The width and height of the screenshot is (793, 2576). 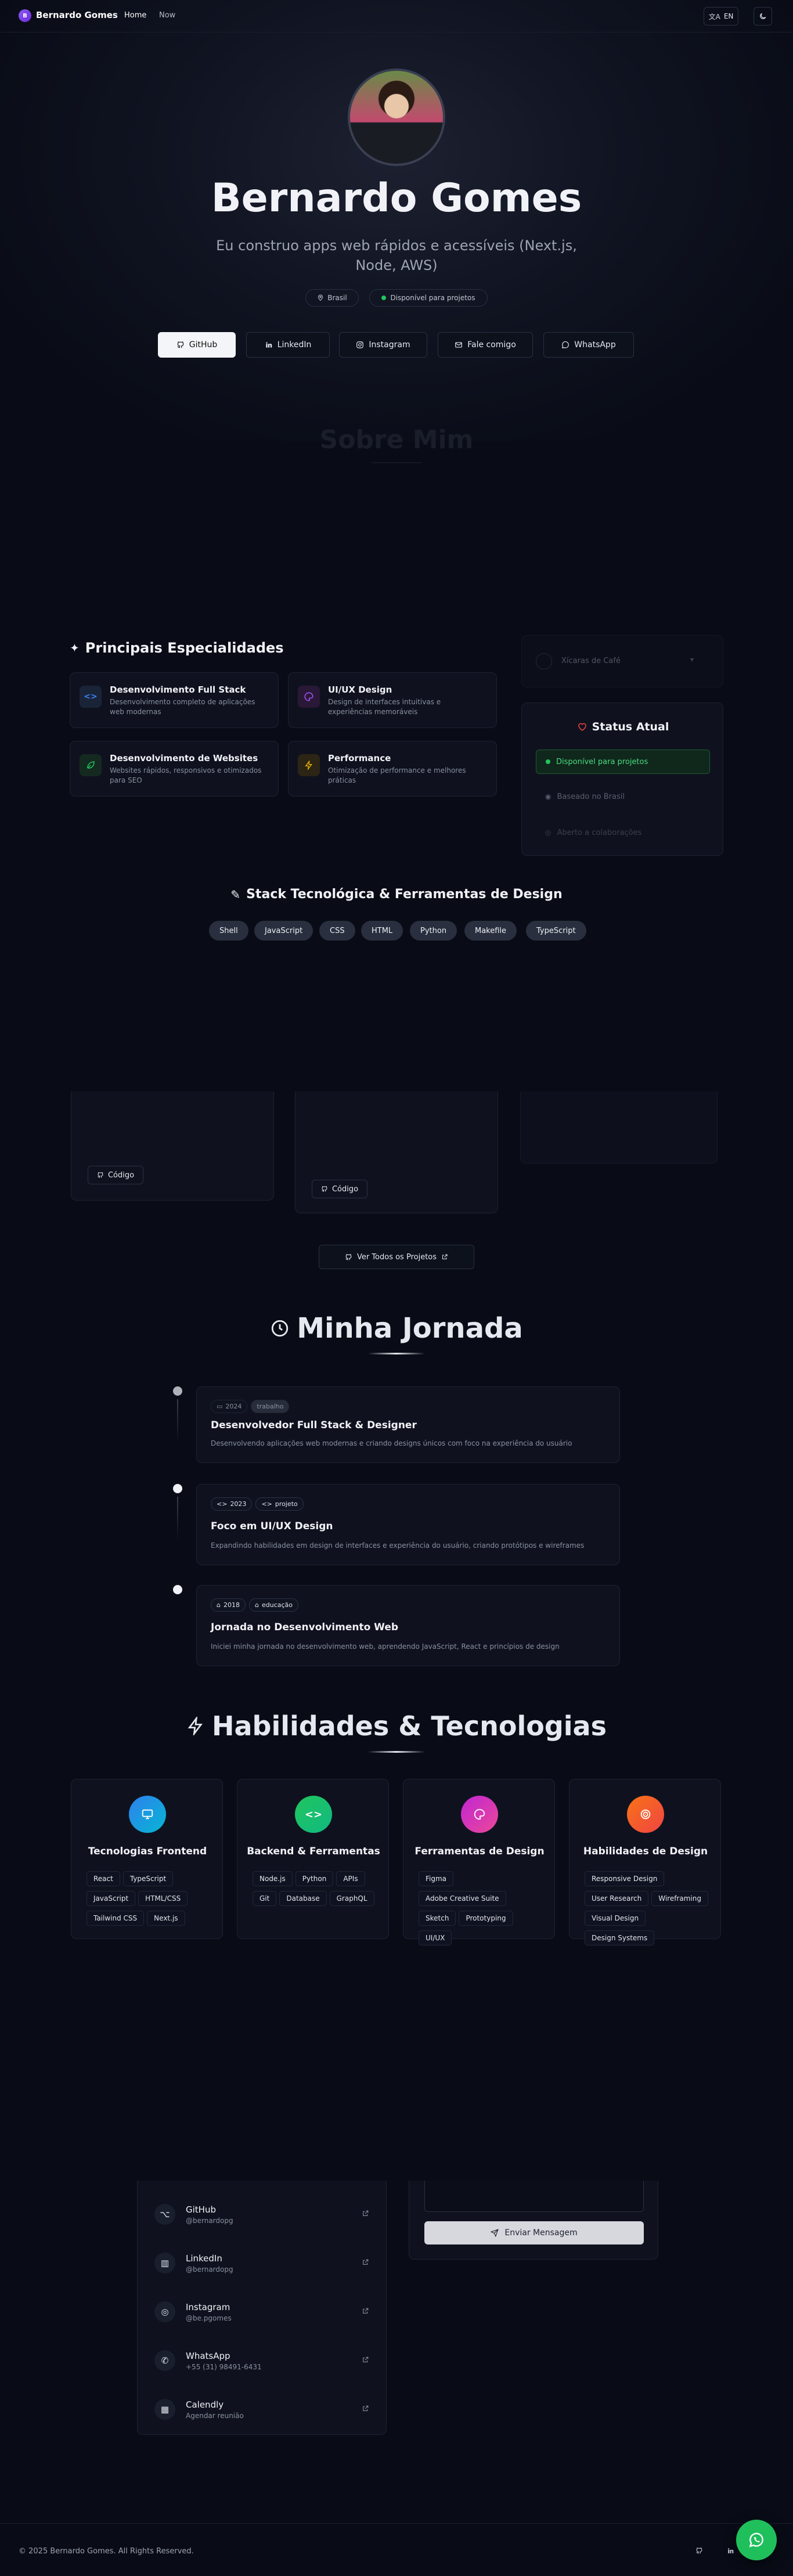 I want to click on nav-link-now: Now, so click(x=167, y=15).